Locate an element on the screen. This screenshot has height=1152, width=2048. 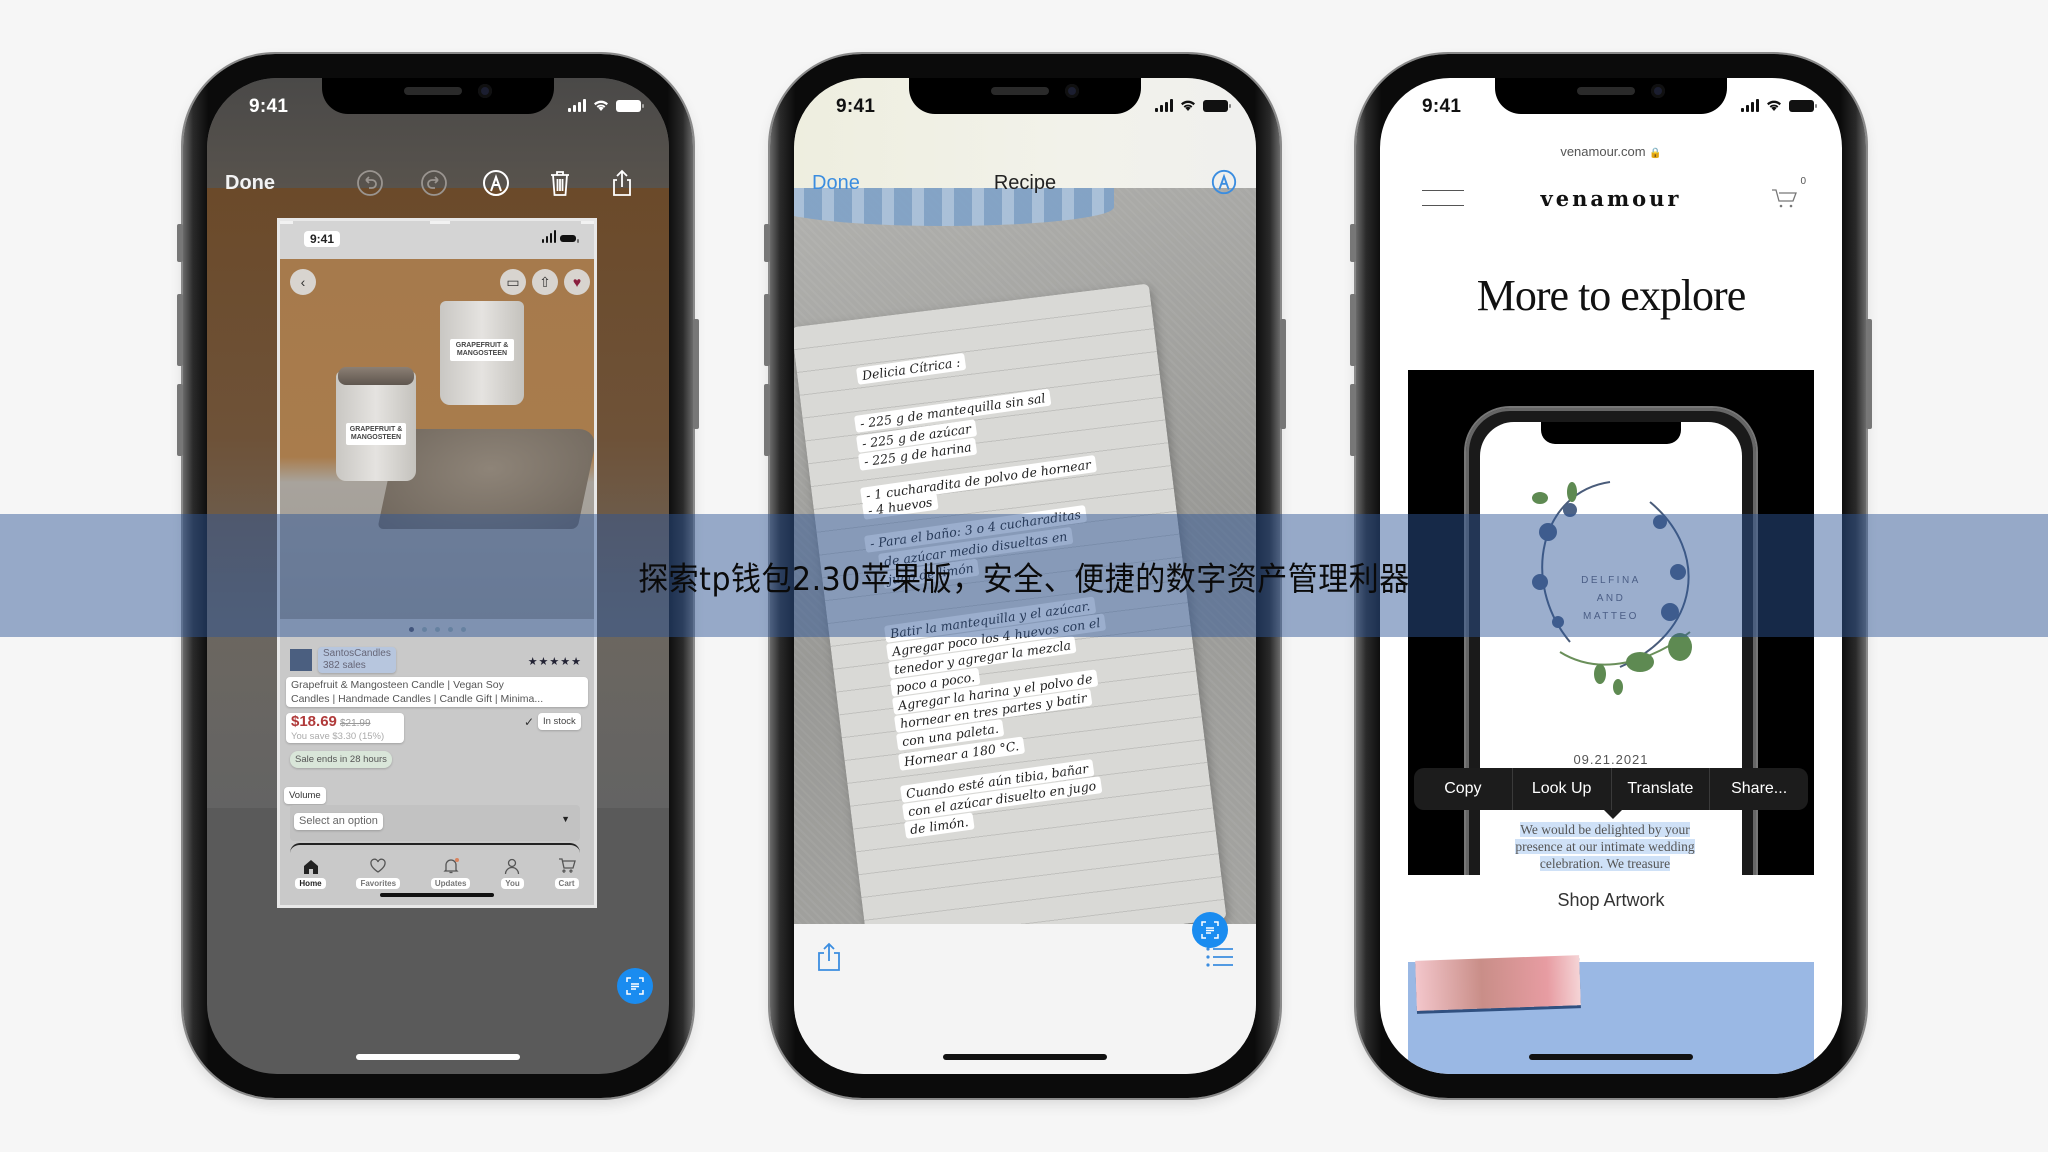
silent-switch is located at coordinates (180, 243).